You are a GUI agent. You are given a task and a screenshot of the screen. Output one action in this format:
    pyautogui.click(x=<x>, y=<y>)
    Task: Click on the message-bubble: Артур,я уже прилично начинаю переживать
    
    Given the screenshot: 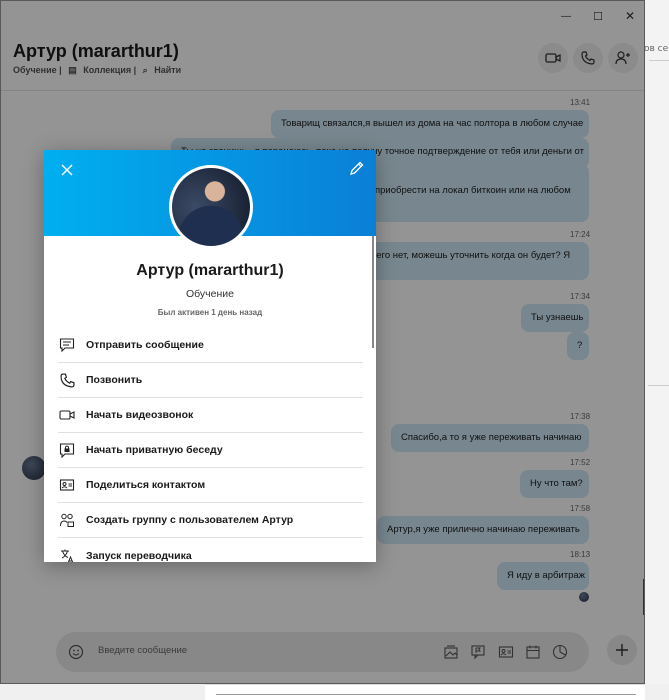 What is the action you would take?
    pyautogui.click(x=483, y=530)
    